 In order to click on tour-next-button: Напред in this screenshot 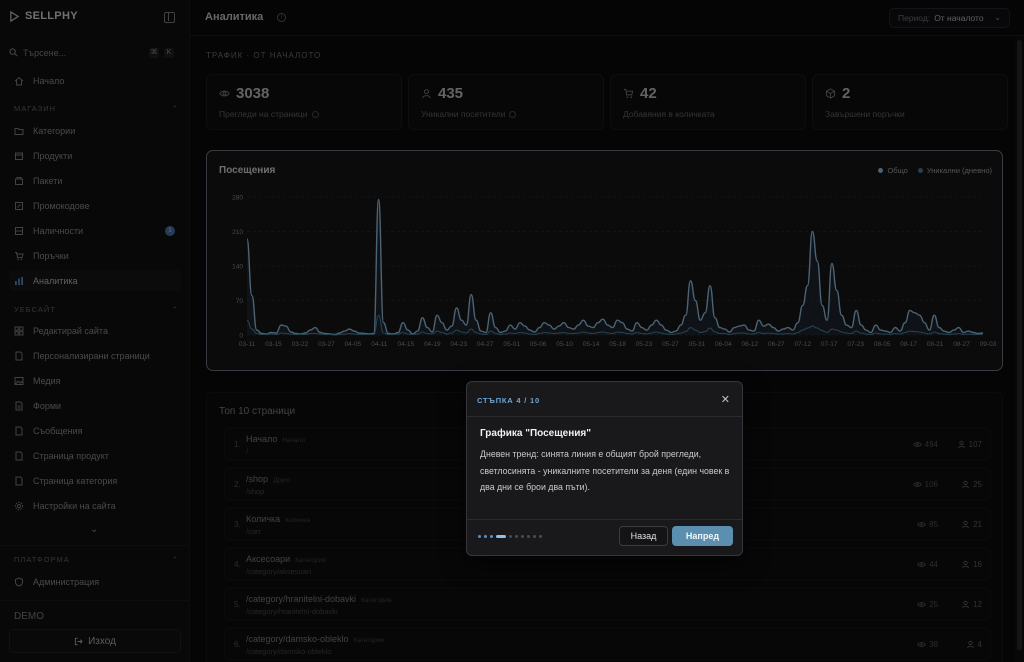, I will do `click(702, 536)`.